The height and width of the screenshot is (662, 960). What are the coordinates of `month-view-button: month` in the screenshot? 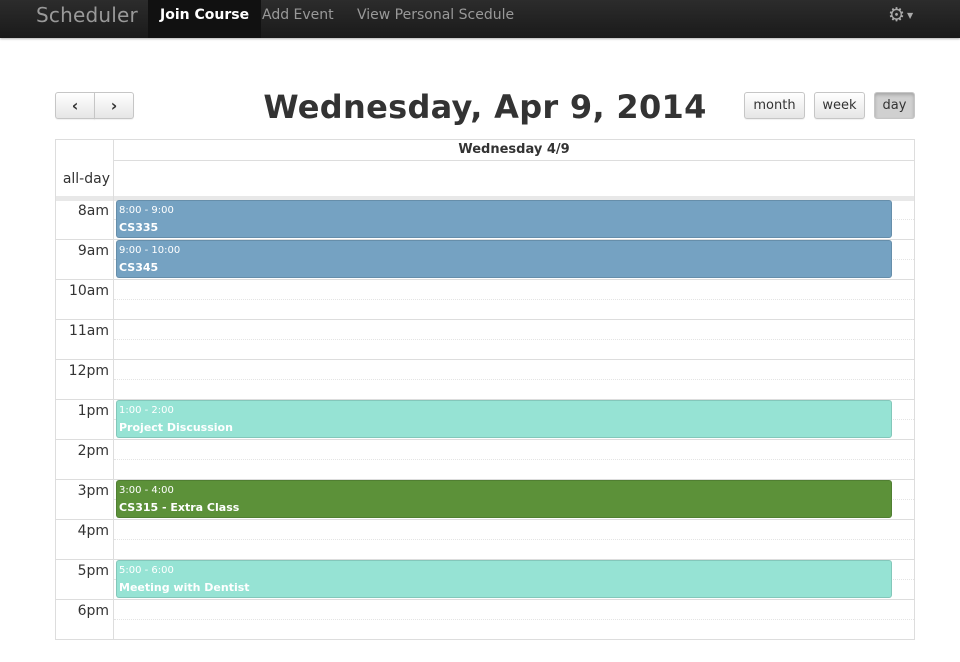 It's located at (774, 105).